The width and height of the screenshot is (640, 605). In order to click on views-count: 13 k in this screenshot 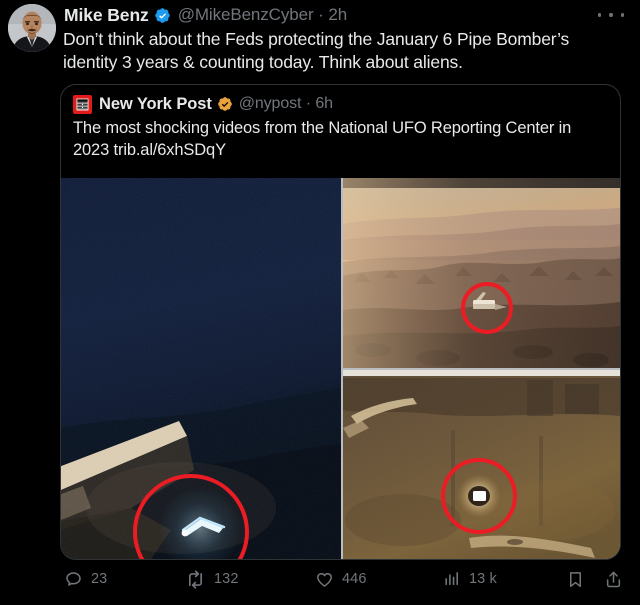, I will do `click(483, 579)`.